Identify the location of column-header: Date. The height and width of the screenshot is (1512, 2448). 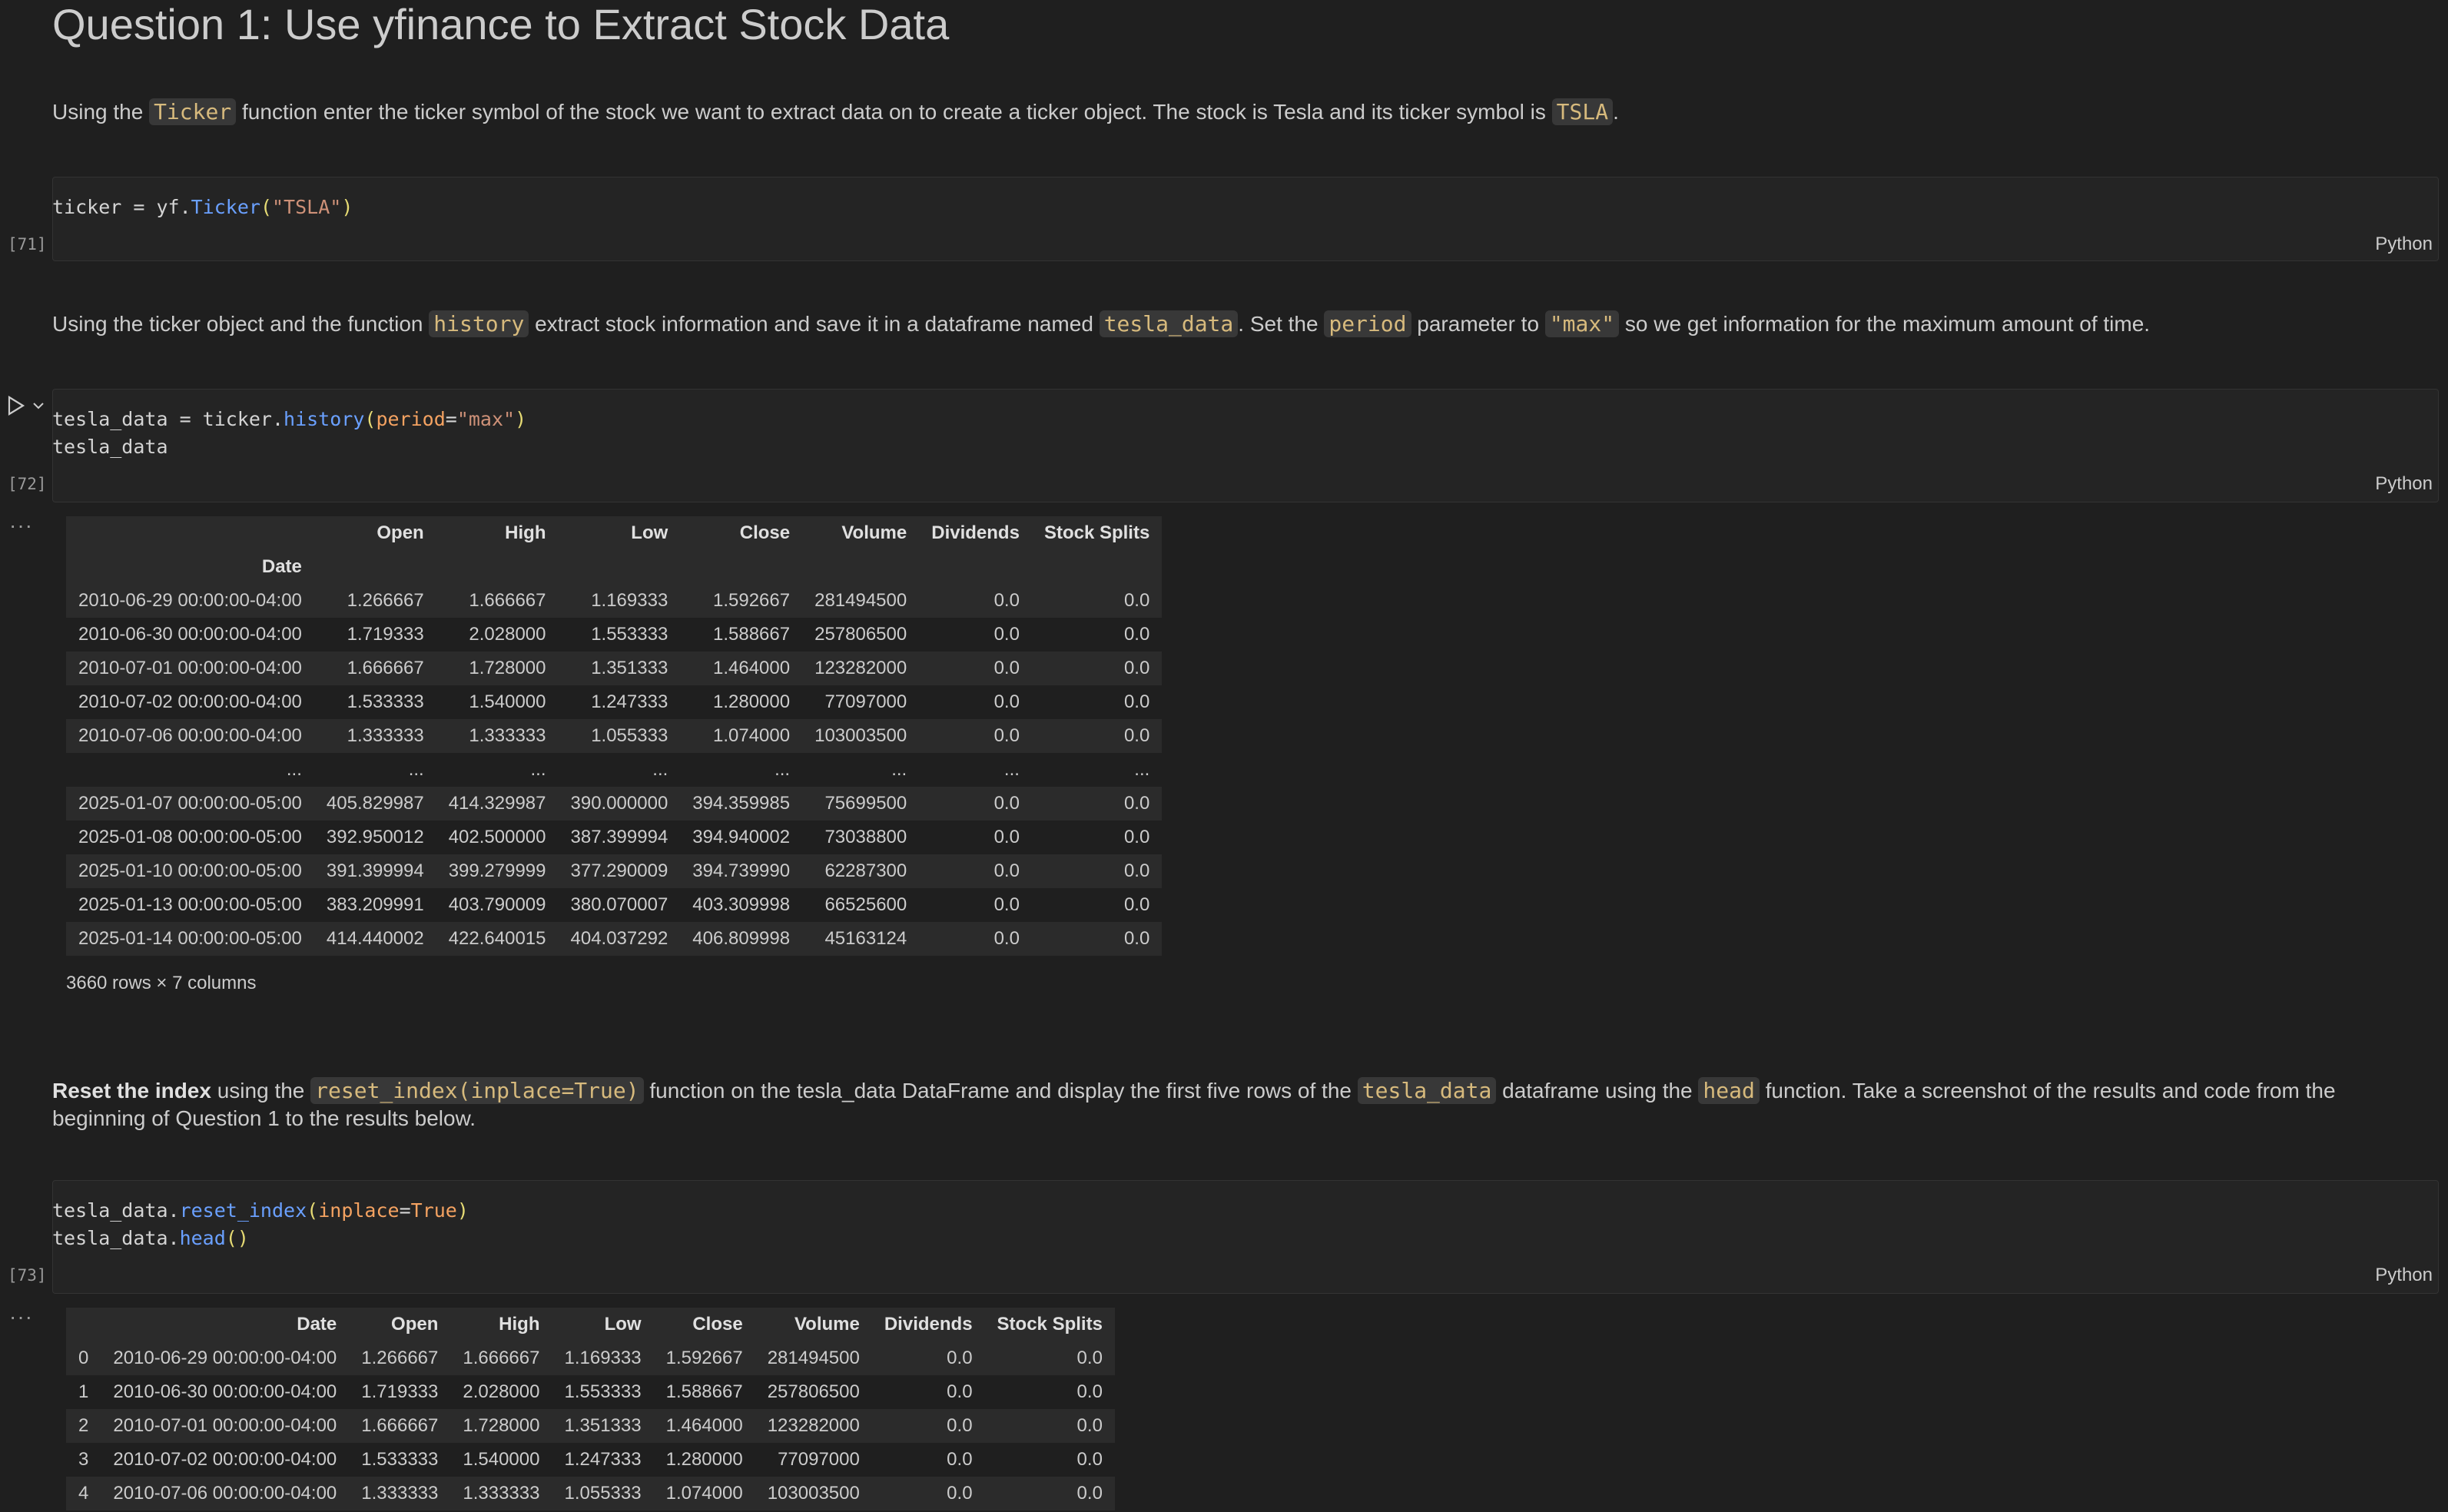
(317, 1324).